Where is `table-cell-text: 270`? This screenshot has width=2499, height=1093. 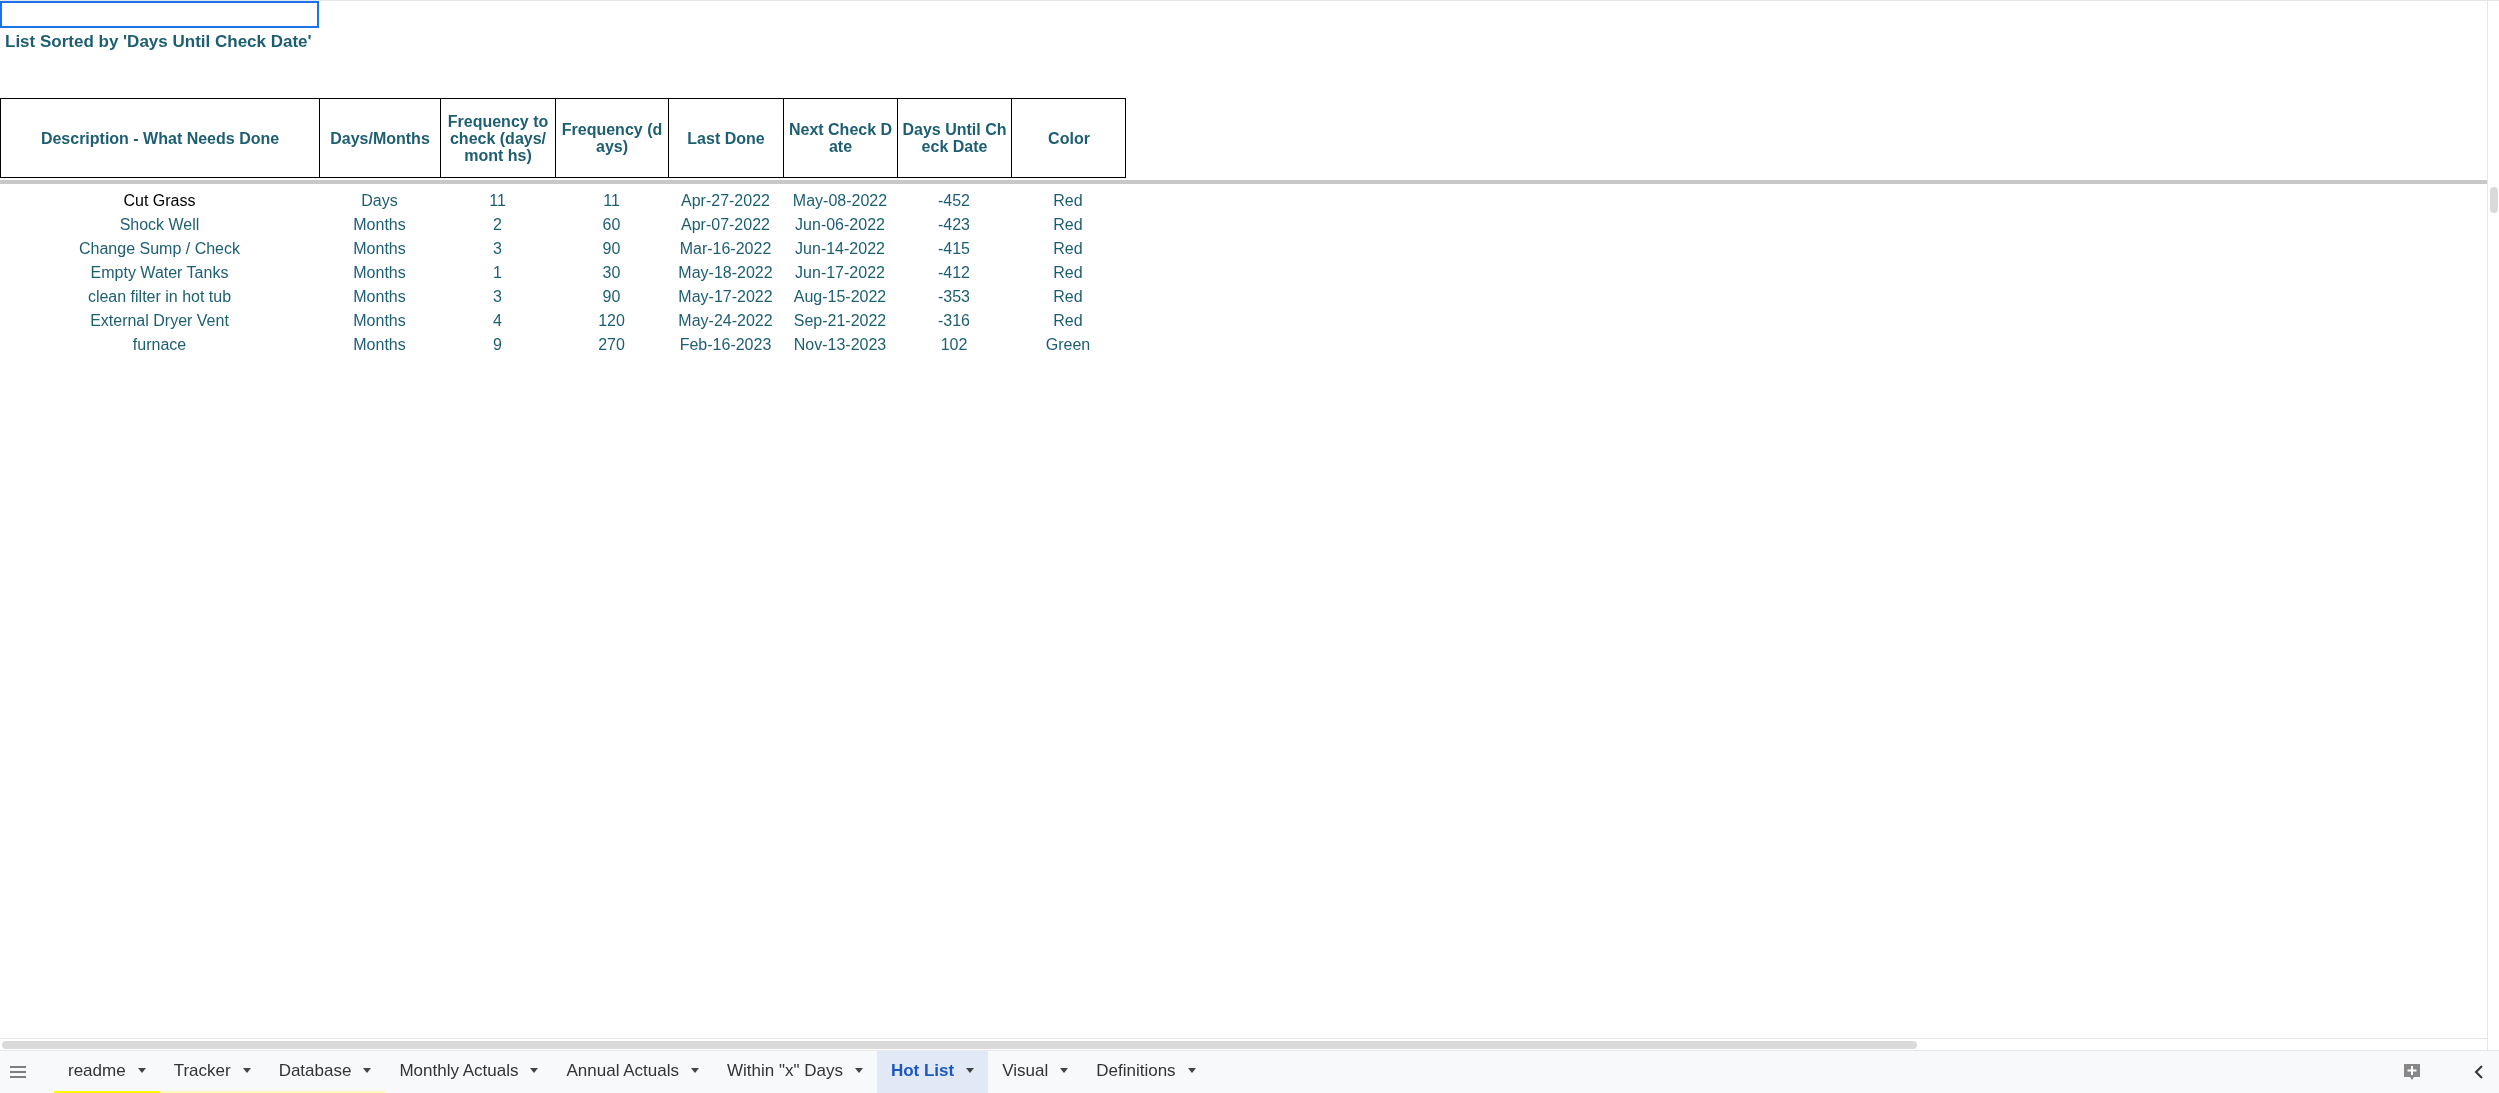 table-cell-text: 270 is located at coordinates (611, 345).